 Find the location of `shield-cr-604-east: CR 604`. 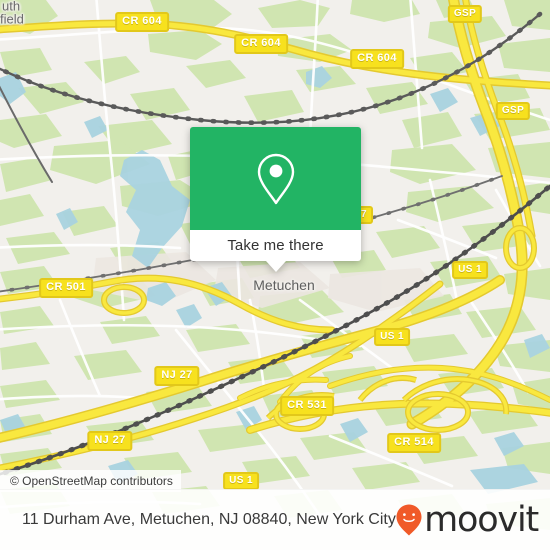

shield-cr-604-east: CR 604 is located at coordinates (377, 59).